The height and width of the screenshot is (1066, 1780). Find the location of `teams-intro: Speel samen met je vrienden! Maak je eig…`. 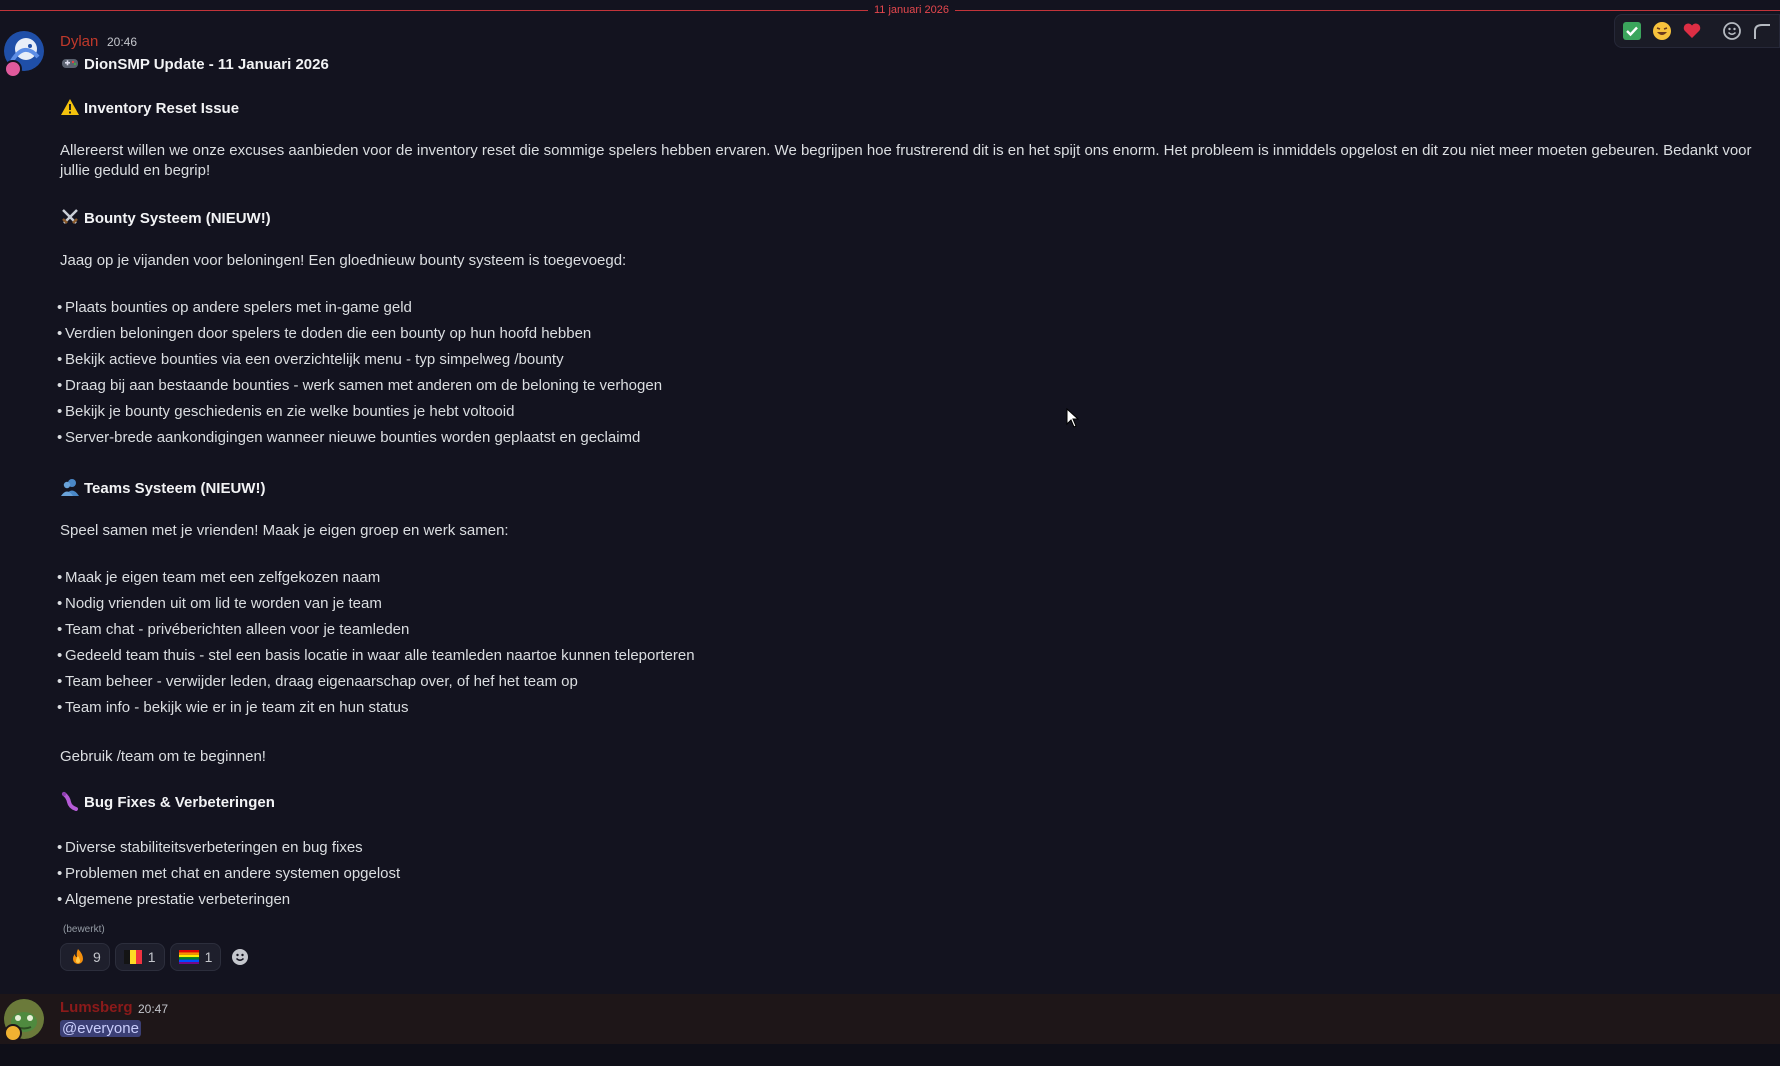

teams-intro: Speel samen met je vrienden! Maak je eig… is located at coordinates (284, 530).